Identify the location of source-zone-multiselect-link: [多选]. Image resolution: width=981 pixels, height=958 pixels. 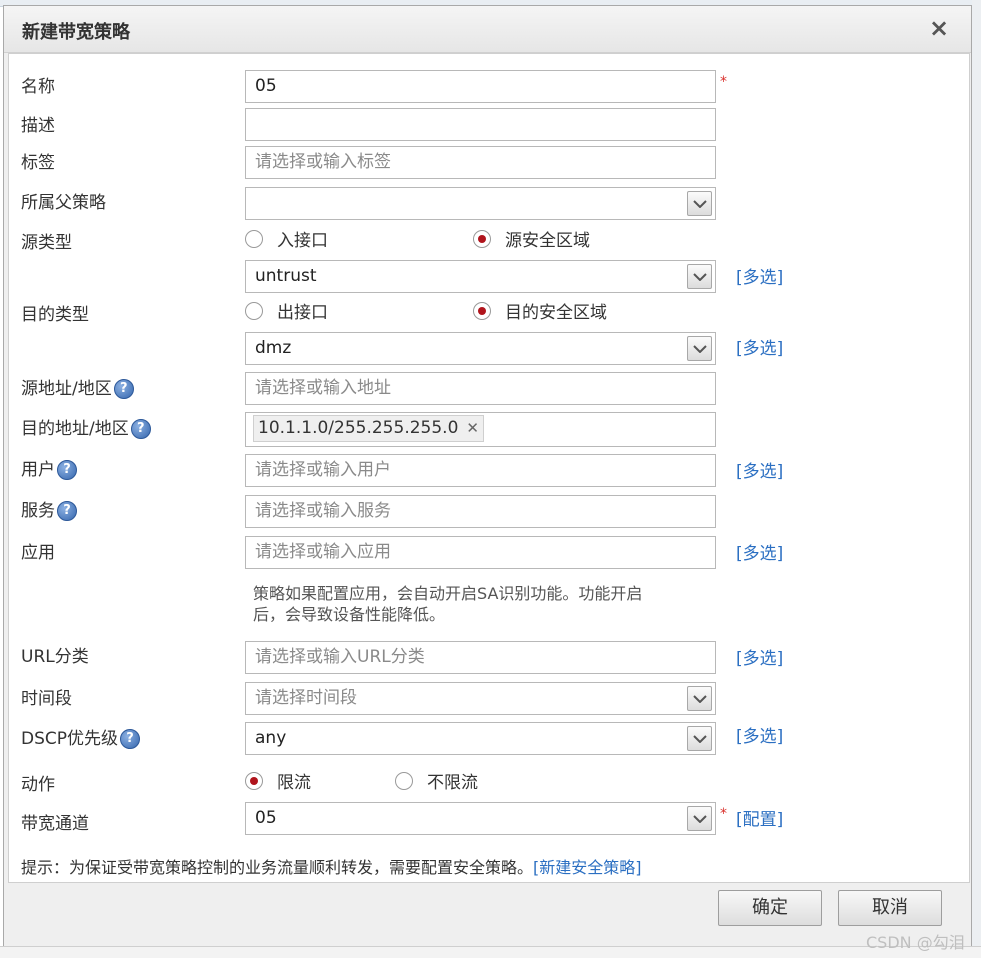
(759, 275).